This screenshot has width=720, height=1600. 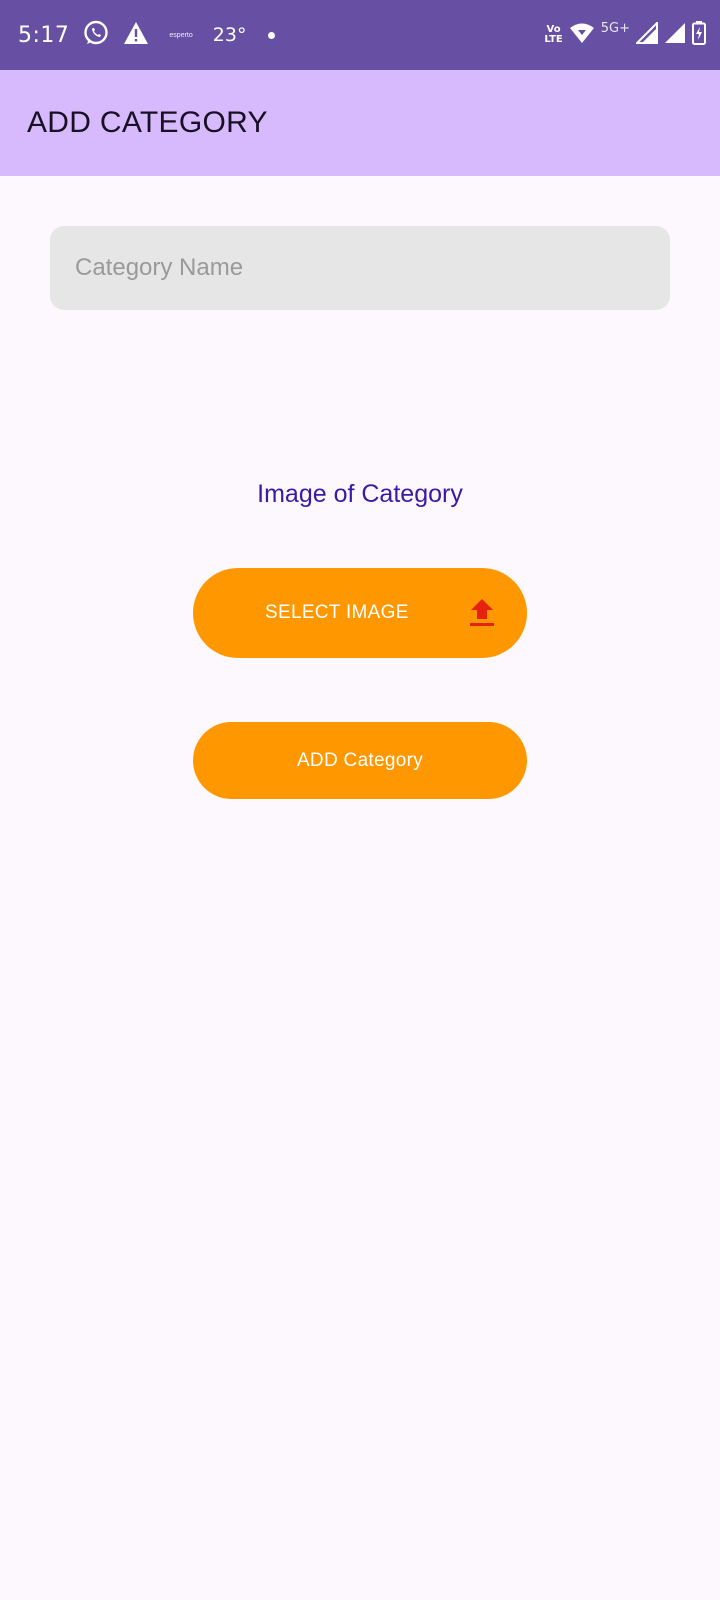 I want to click on app-bar: ADD CATEGORY, so click(x=360, y=123).